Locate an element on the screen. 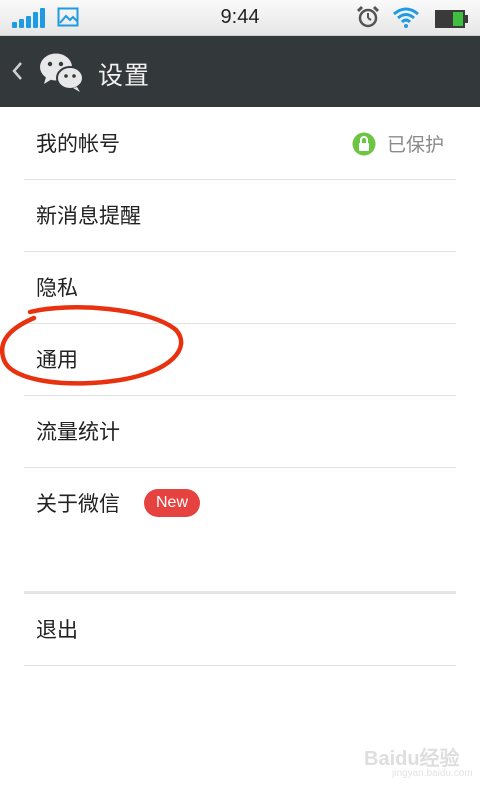  settings-item-label: 新消息提醒 is located at coordinates (88, 216).